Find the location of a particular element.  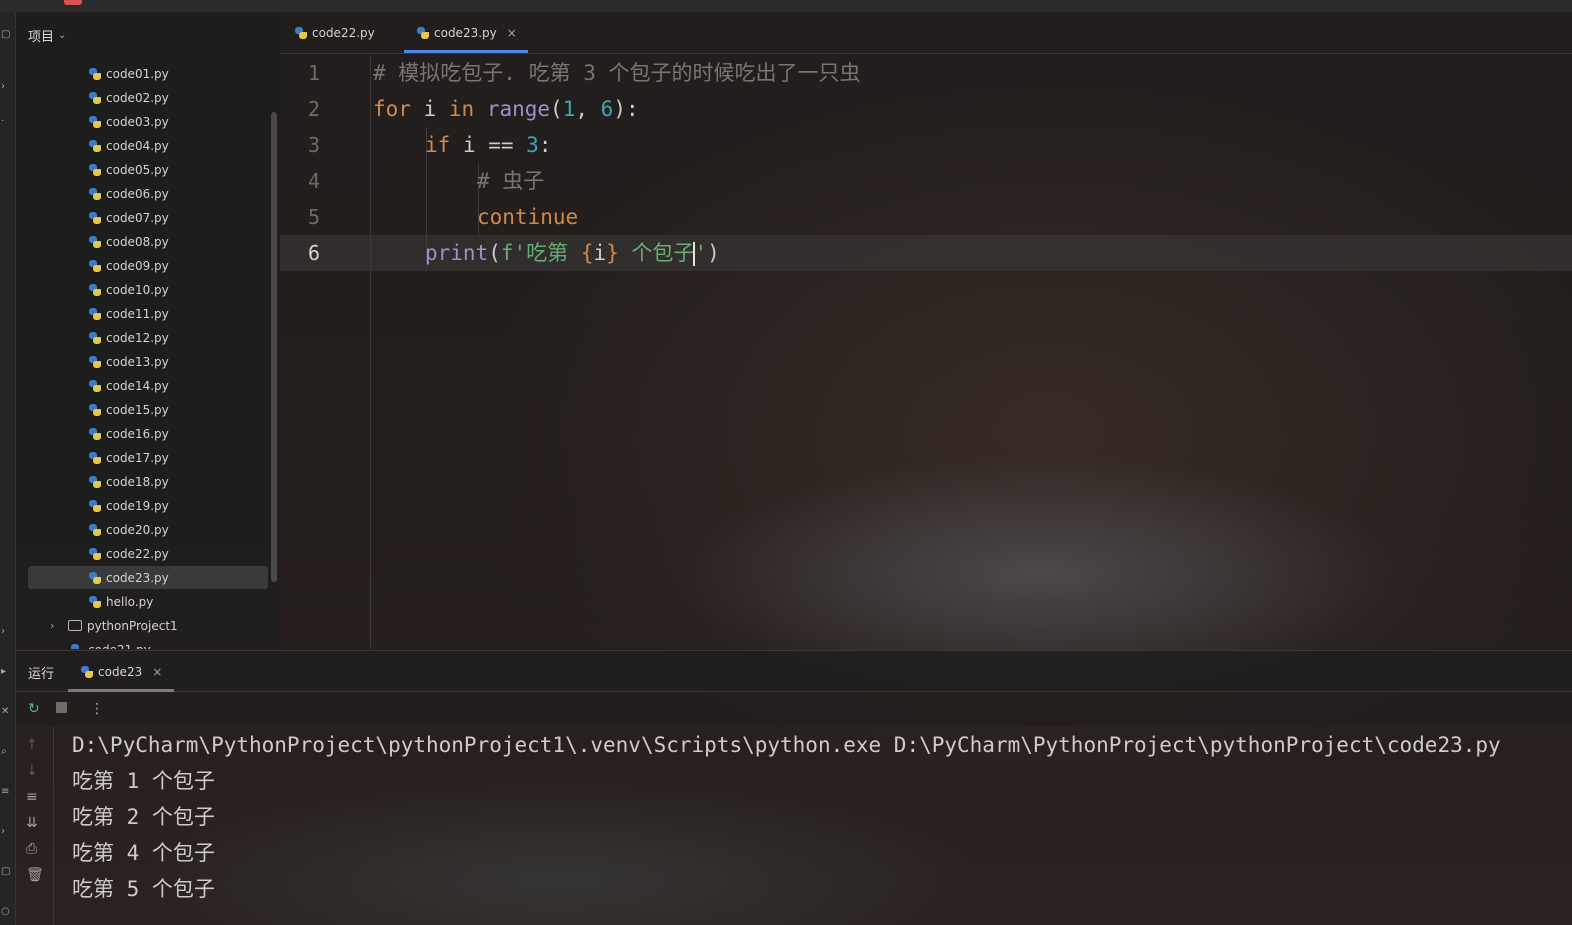

active-tab-indicator is located at coordinates (466, 51).